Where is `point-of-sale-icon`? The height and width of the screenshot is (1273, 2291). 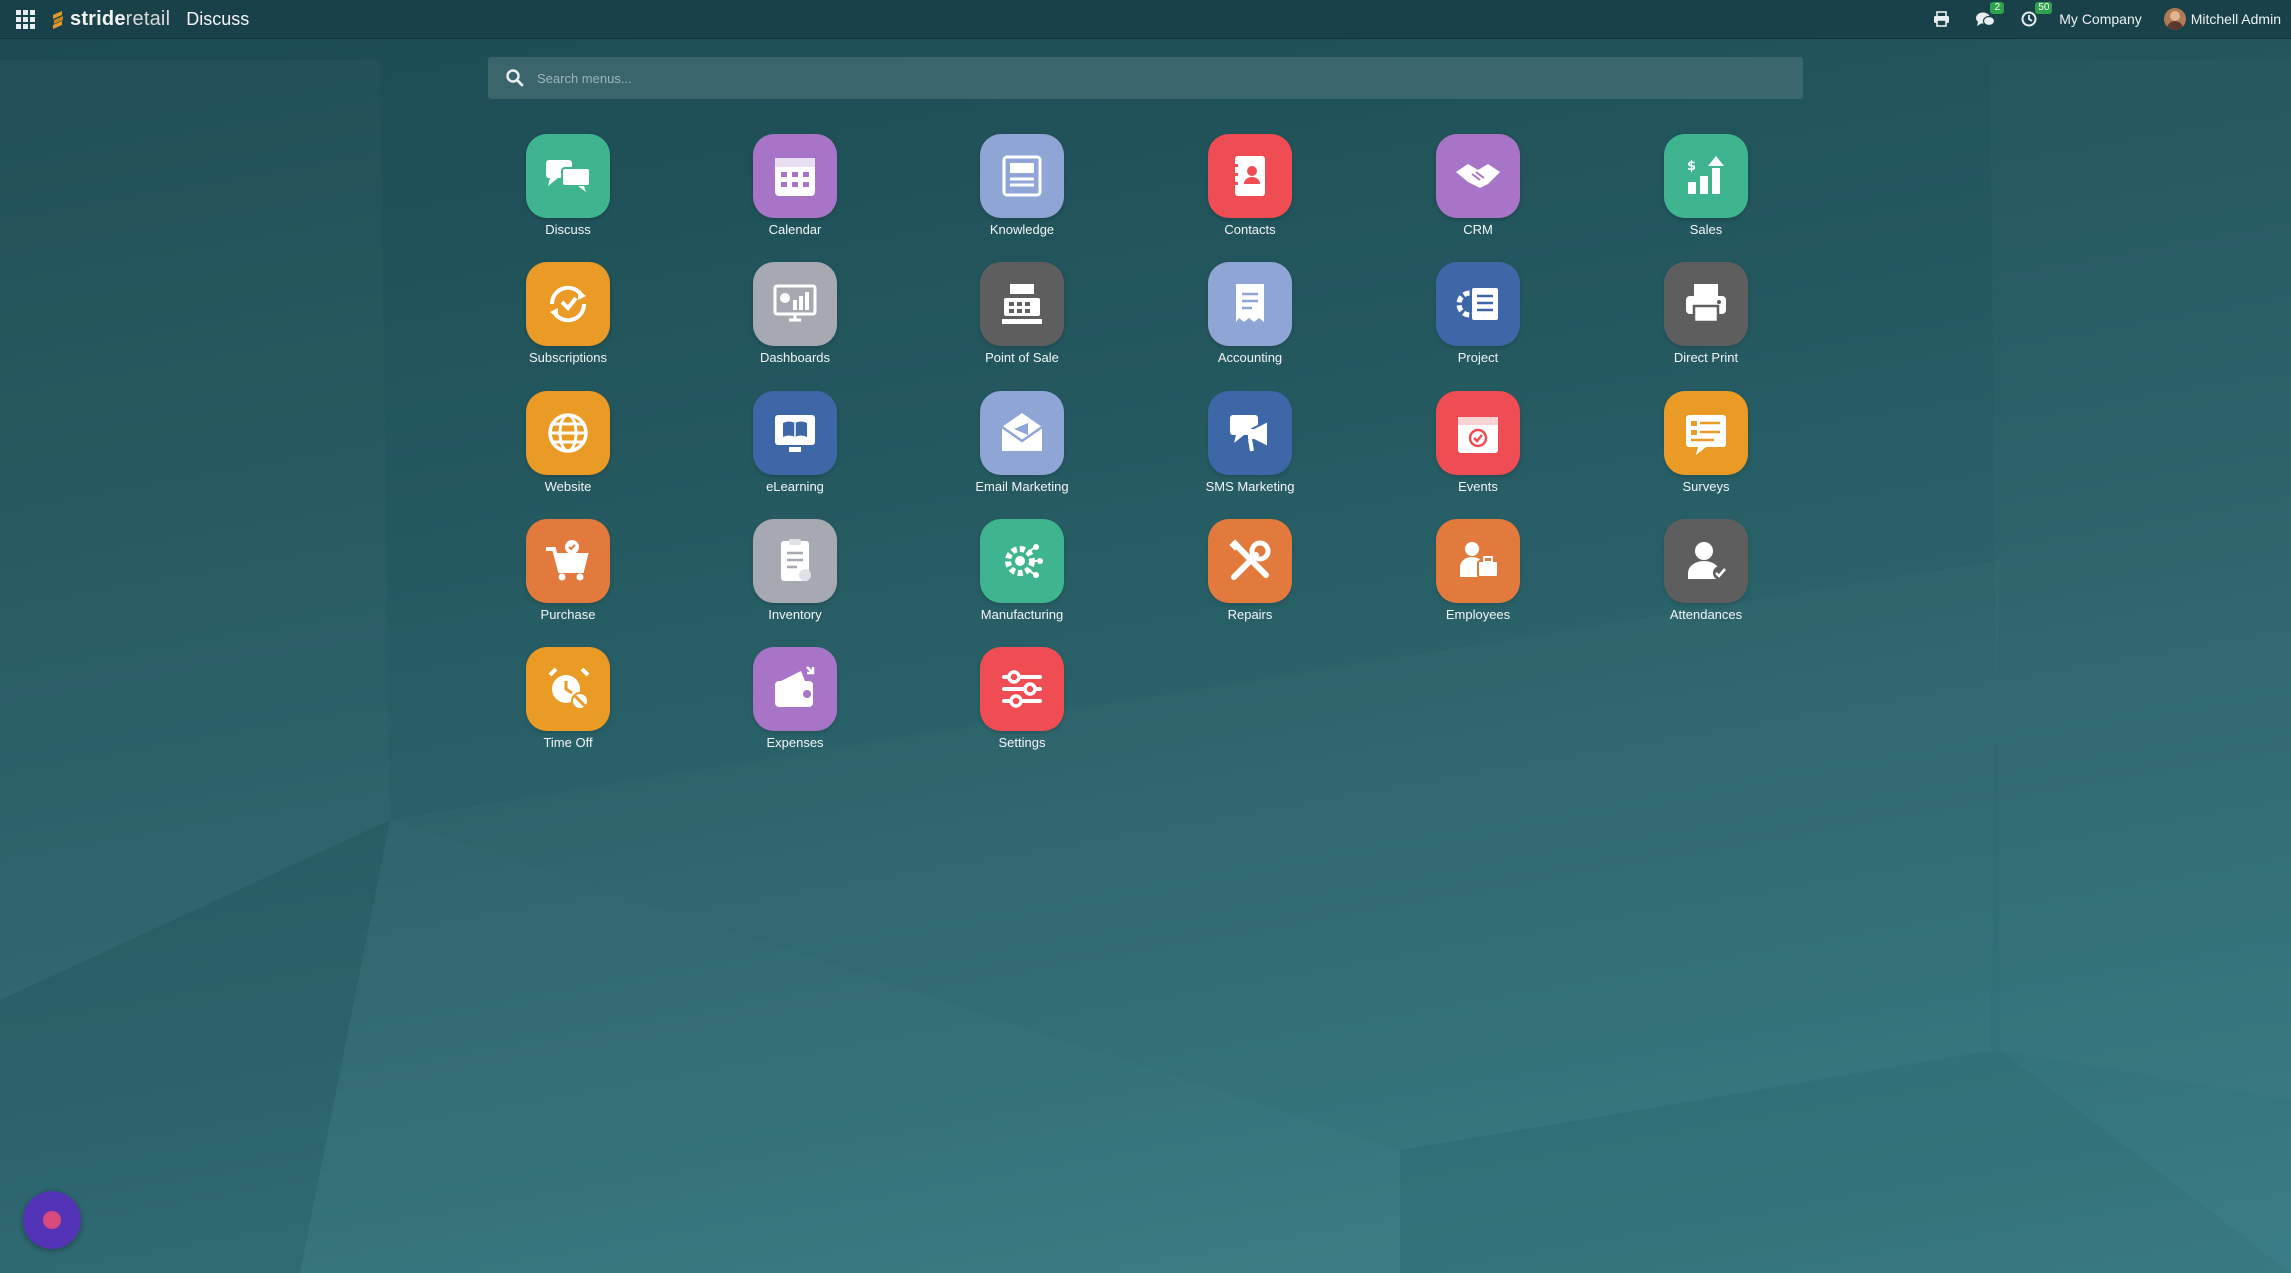
point-of-sale-icon is located at coordinates (1022, 304).